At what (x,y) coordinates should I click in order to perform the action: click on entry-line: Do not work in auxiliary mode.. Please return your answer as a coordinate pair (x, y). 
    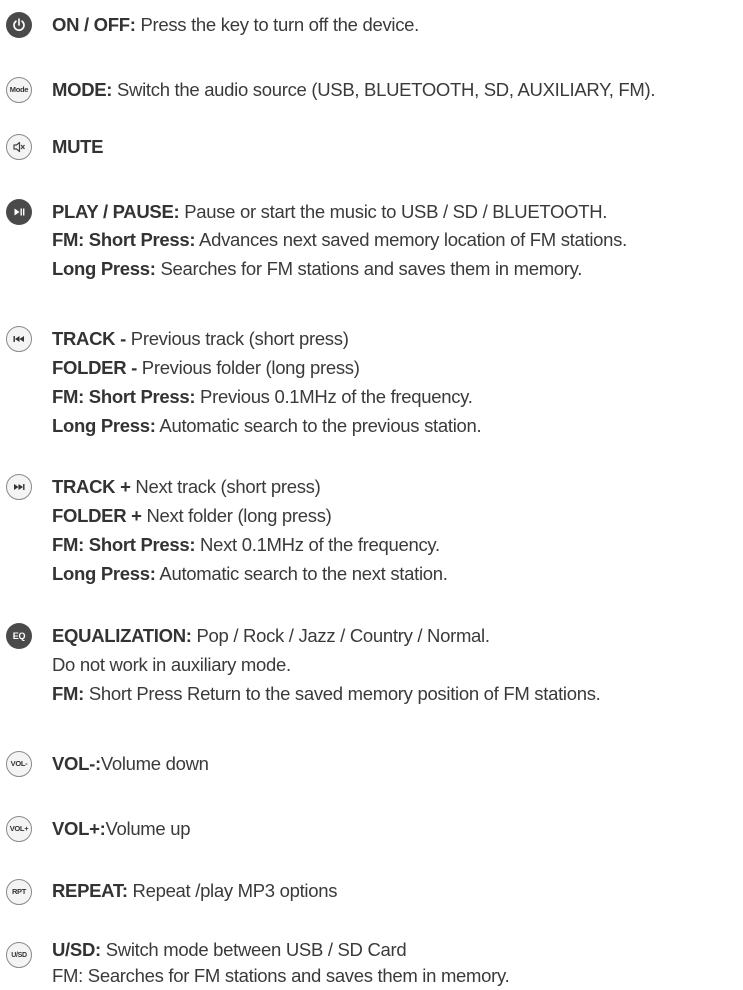
    Looking at the image, I should click on (171, 664).